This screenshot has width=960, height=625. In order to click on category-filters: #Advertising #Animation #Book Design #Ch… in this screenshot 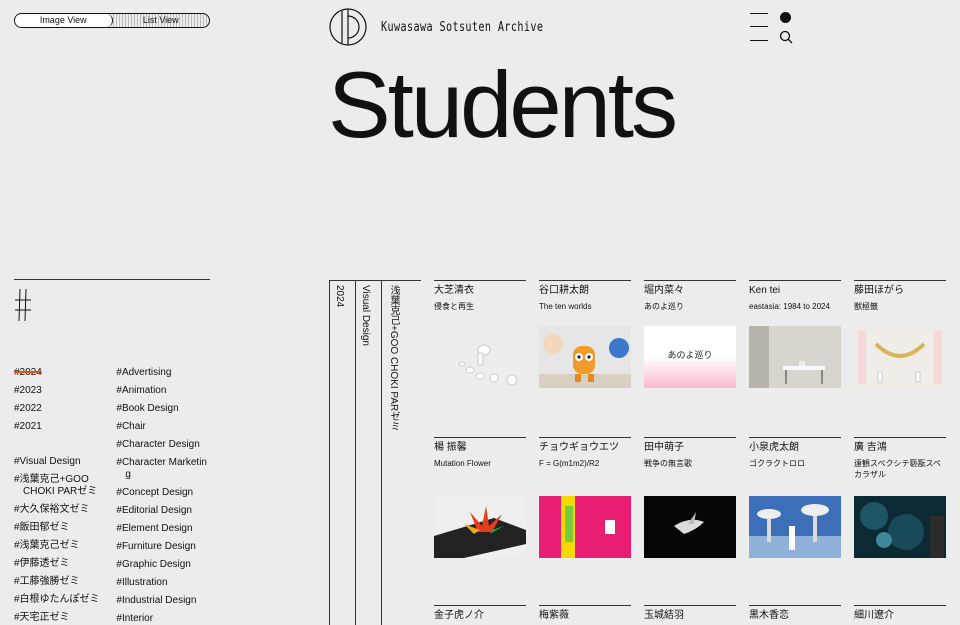, I will do `click(163, 494)`.